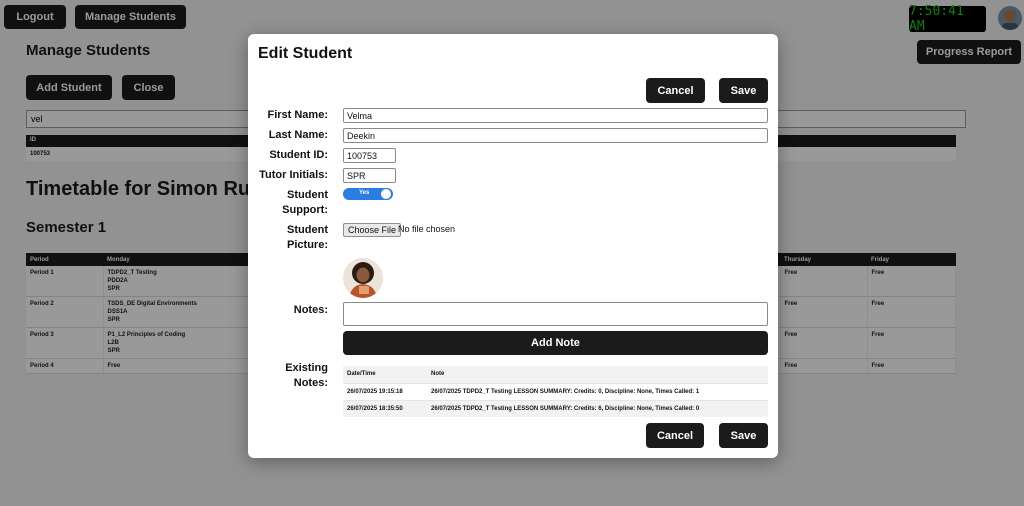  I want to click on student-id-label: Student ID:, so click(298, 155).